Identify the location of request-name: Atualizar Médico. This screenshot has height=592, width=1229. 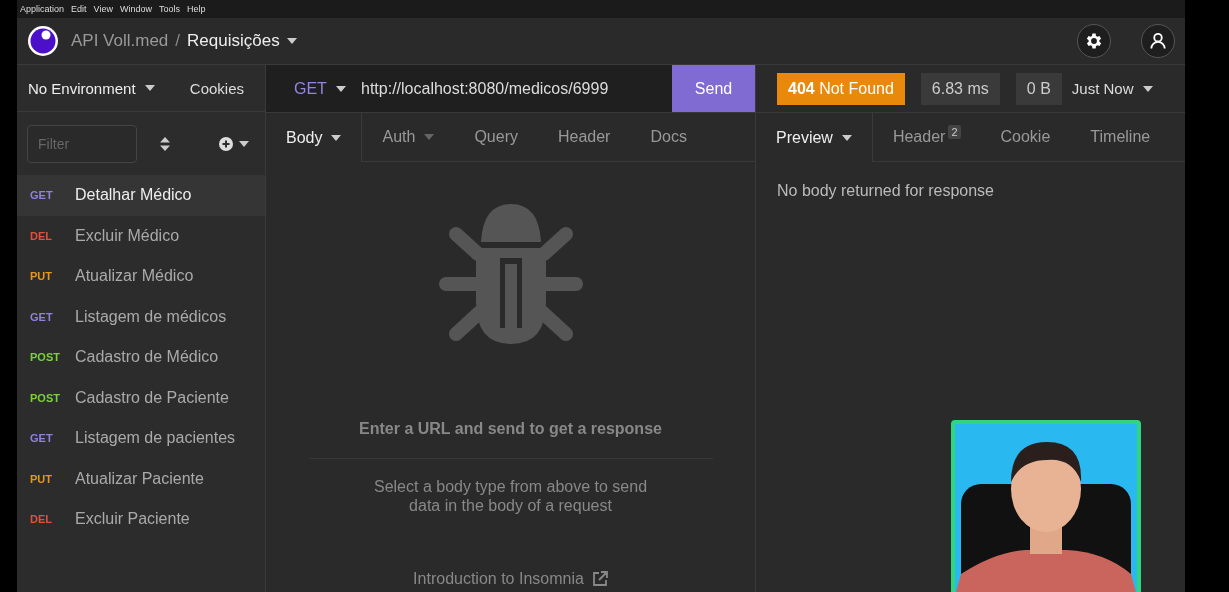
(134, 276).